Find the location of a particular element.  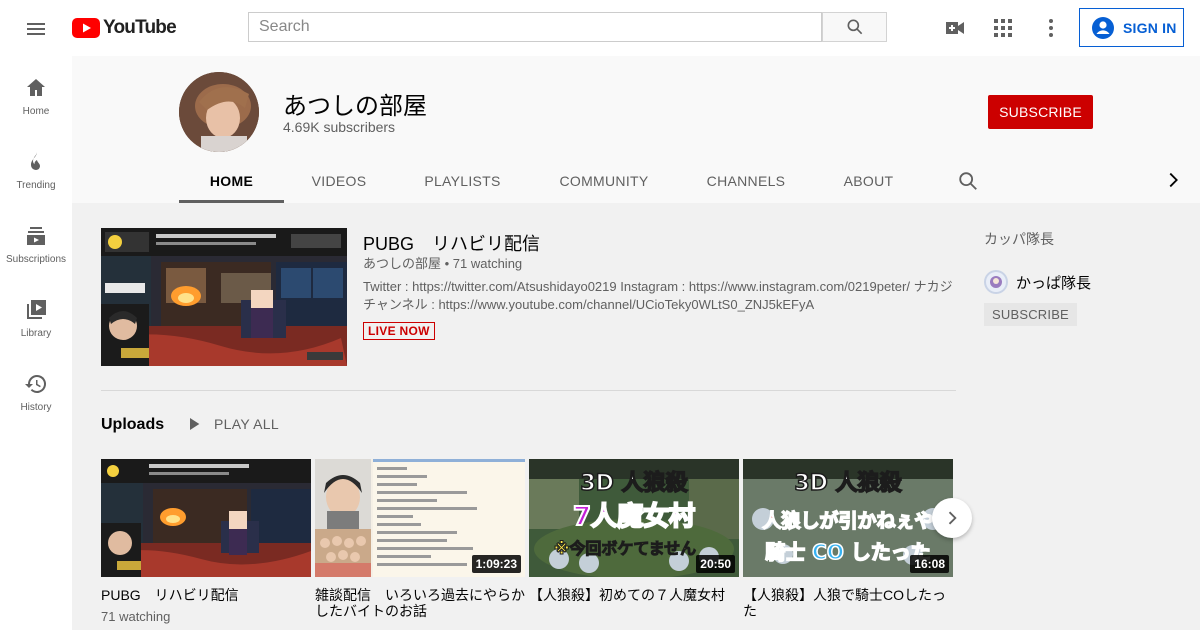

play-all-label: PLAY ALL is located at coordinates (246, 424).